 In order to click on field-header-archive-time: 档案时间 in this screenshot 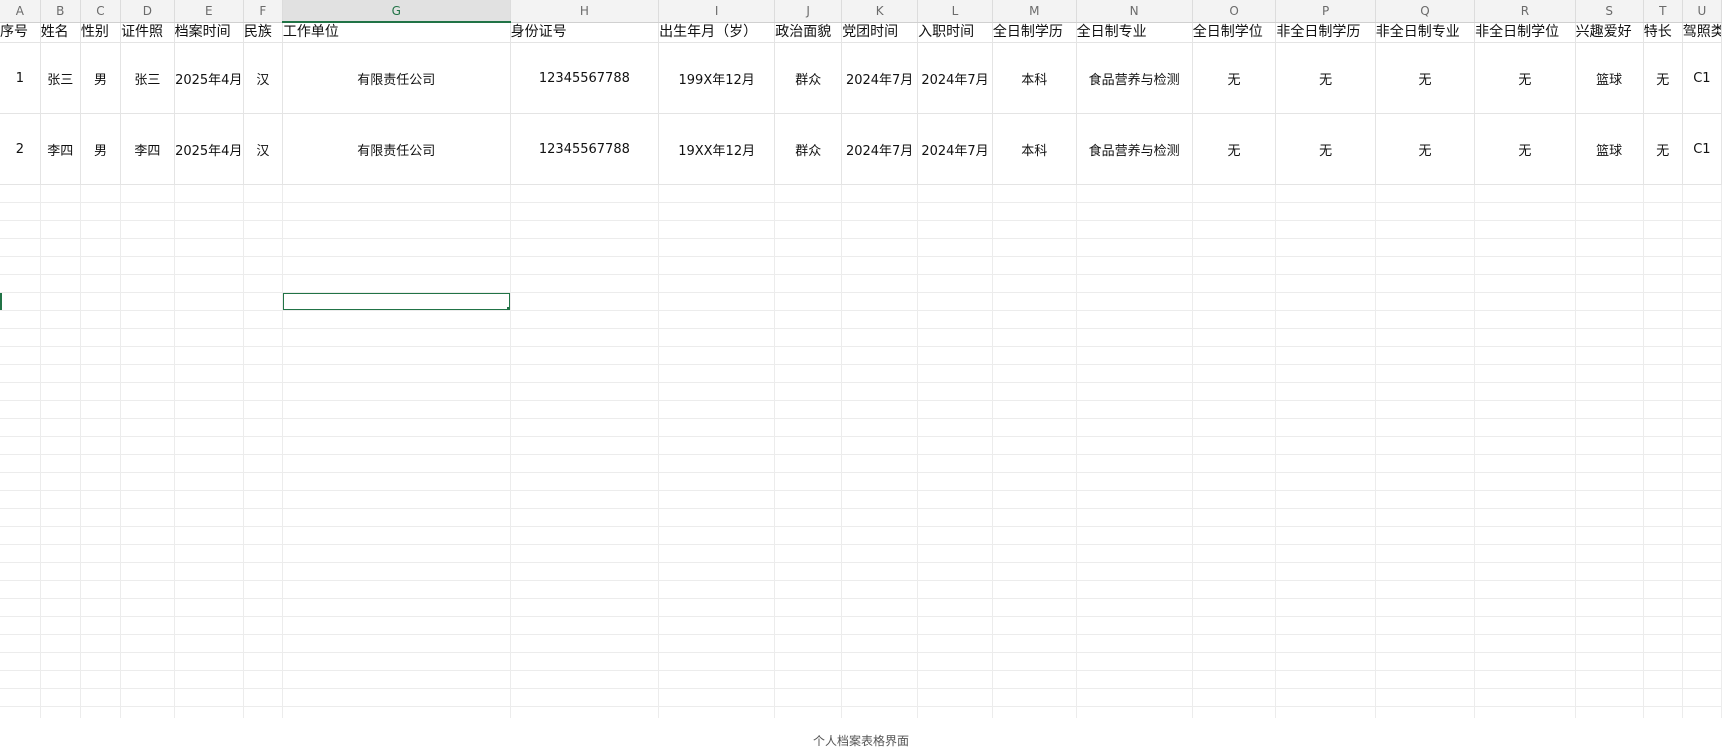, I will do `click(209, 32)`.